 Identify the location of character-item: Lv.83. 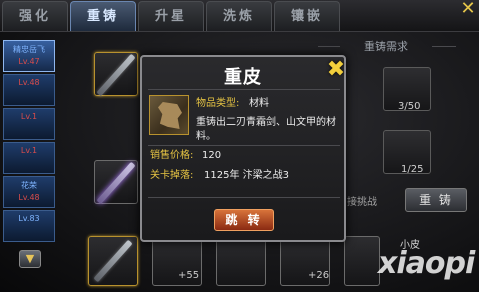
(29, 226).